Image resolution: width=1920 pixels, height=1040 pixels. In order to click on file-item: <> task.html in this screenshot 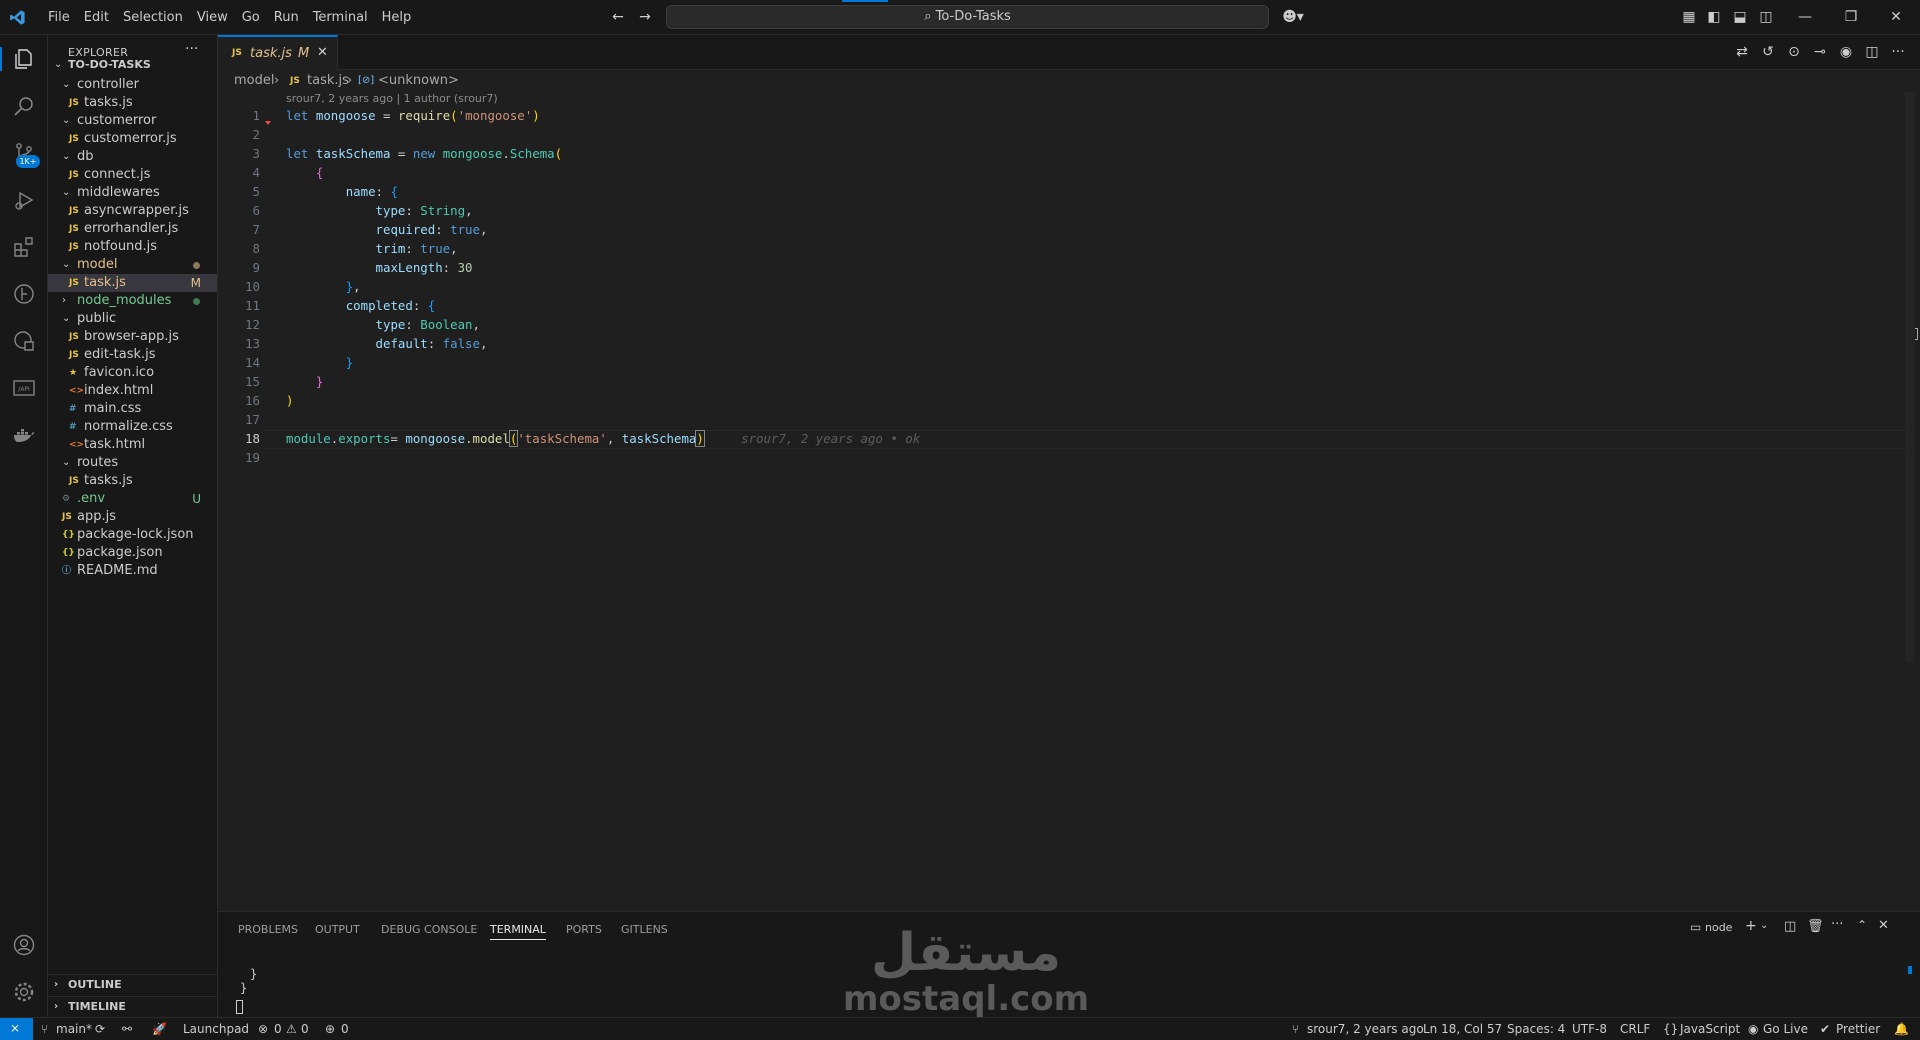, I will do `click(132, 445)`.